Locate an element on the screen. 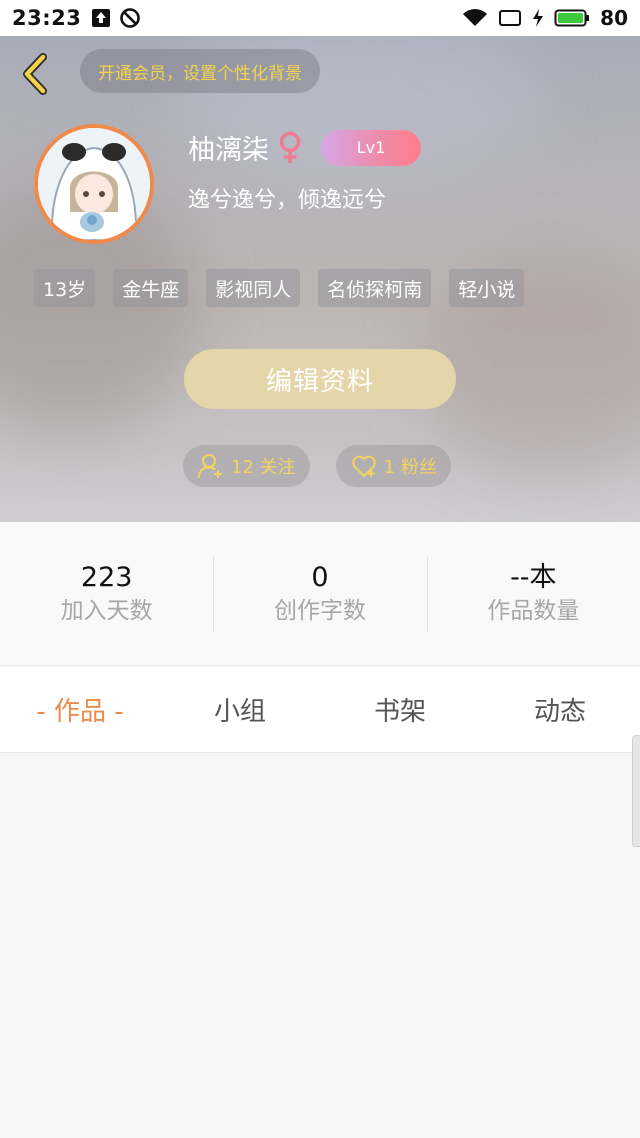 Image resolution: width=640 pixels, height=1138 pixels. tab-groups: 小组 is located at coordinates (240, 709).